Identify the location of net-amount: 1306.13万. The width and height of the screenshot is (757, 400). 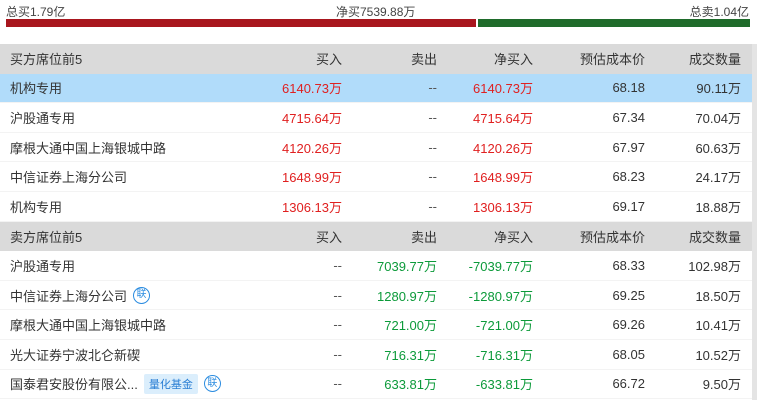
(503, 207).